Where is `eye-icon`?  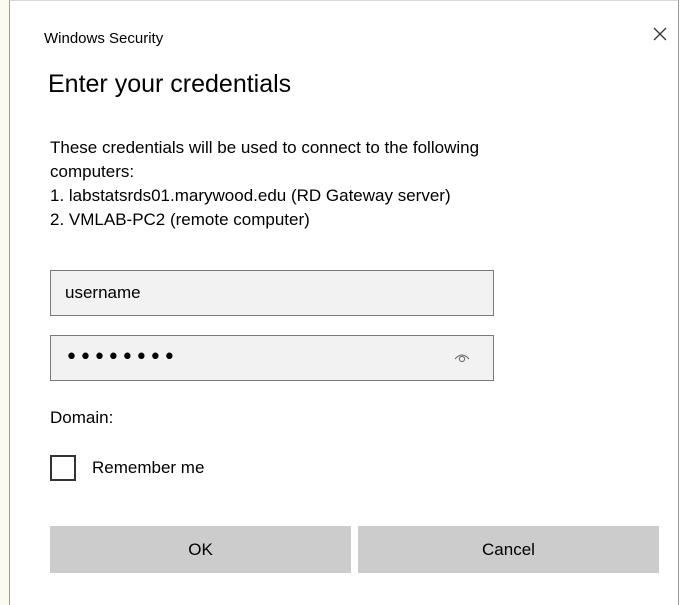 eye-icon is located at coordinates (462, 358).